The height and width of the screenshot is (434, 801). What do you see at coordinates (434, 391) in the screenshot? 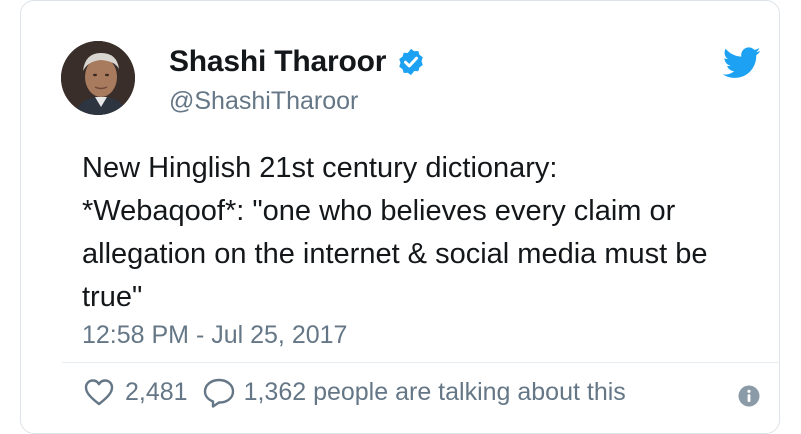
I see `talking-about-text: 1,362 people are talking about this` at bounding box center [434, 391].